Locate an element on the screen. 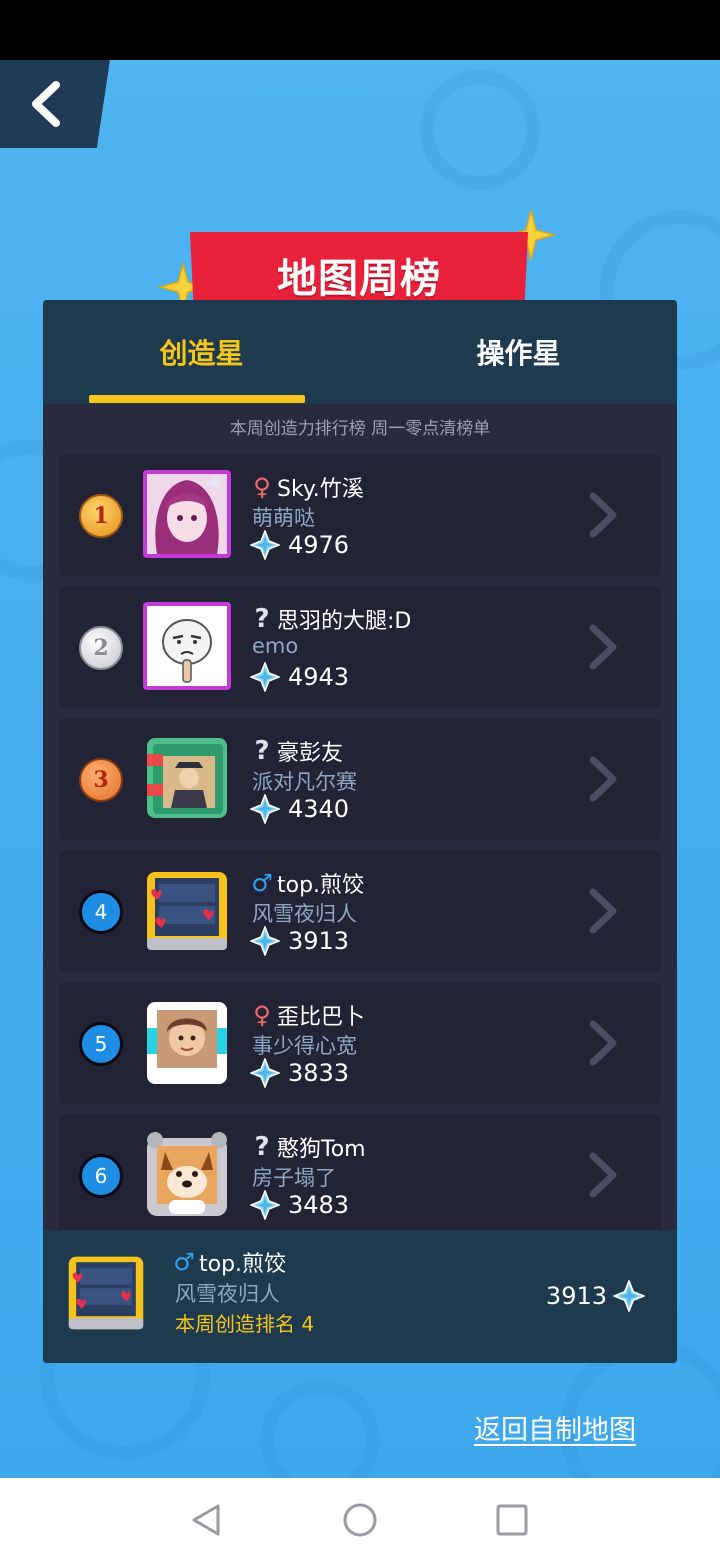 This screenshot has width=720, height=1560. system-nav-bar is located at coordinates (360, 1519).